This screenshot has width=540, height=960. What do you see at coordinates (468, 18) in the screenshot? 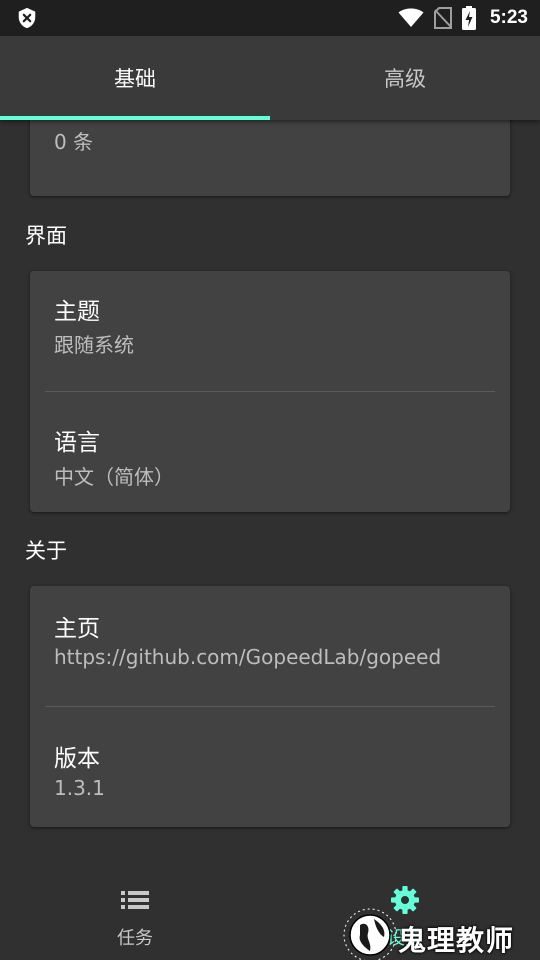
I see `battery-charging-icon` at bounding box center [468, 18].